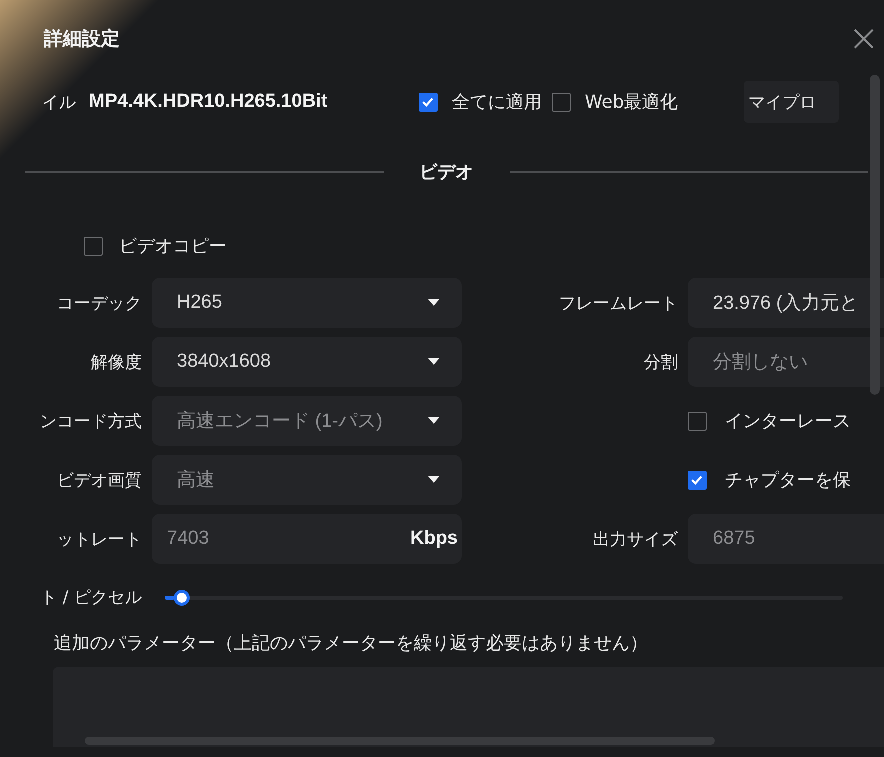  What do you see at coordinates (497, 102) in the screenshot?
I see `option-label: 全てに適用` at bounding box center [497, 102].